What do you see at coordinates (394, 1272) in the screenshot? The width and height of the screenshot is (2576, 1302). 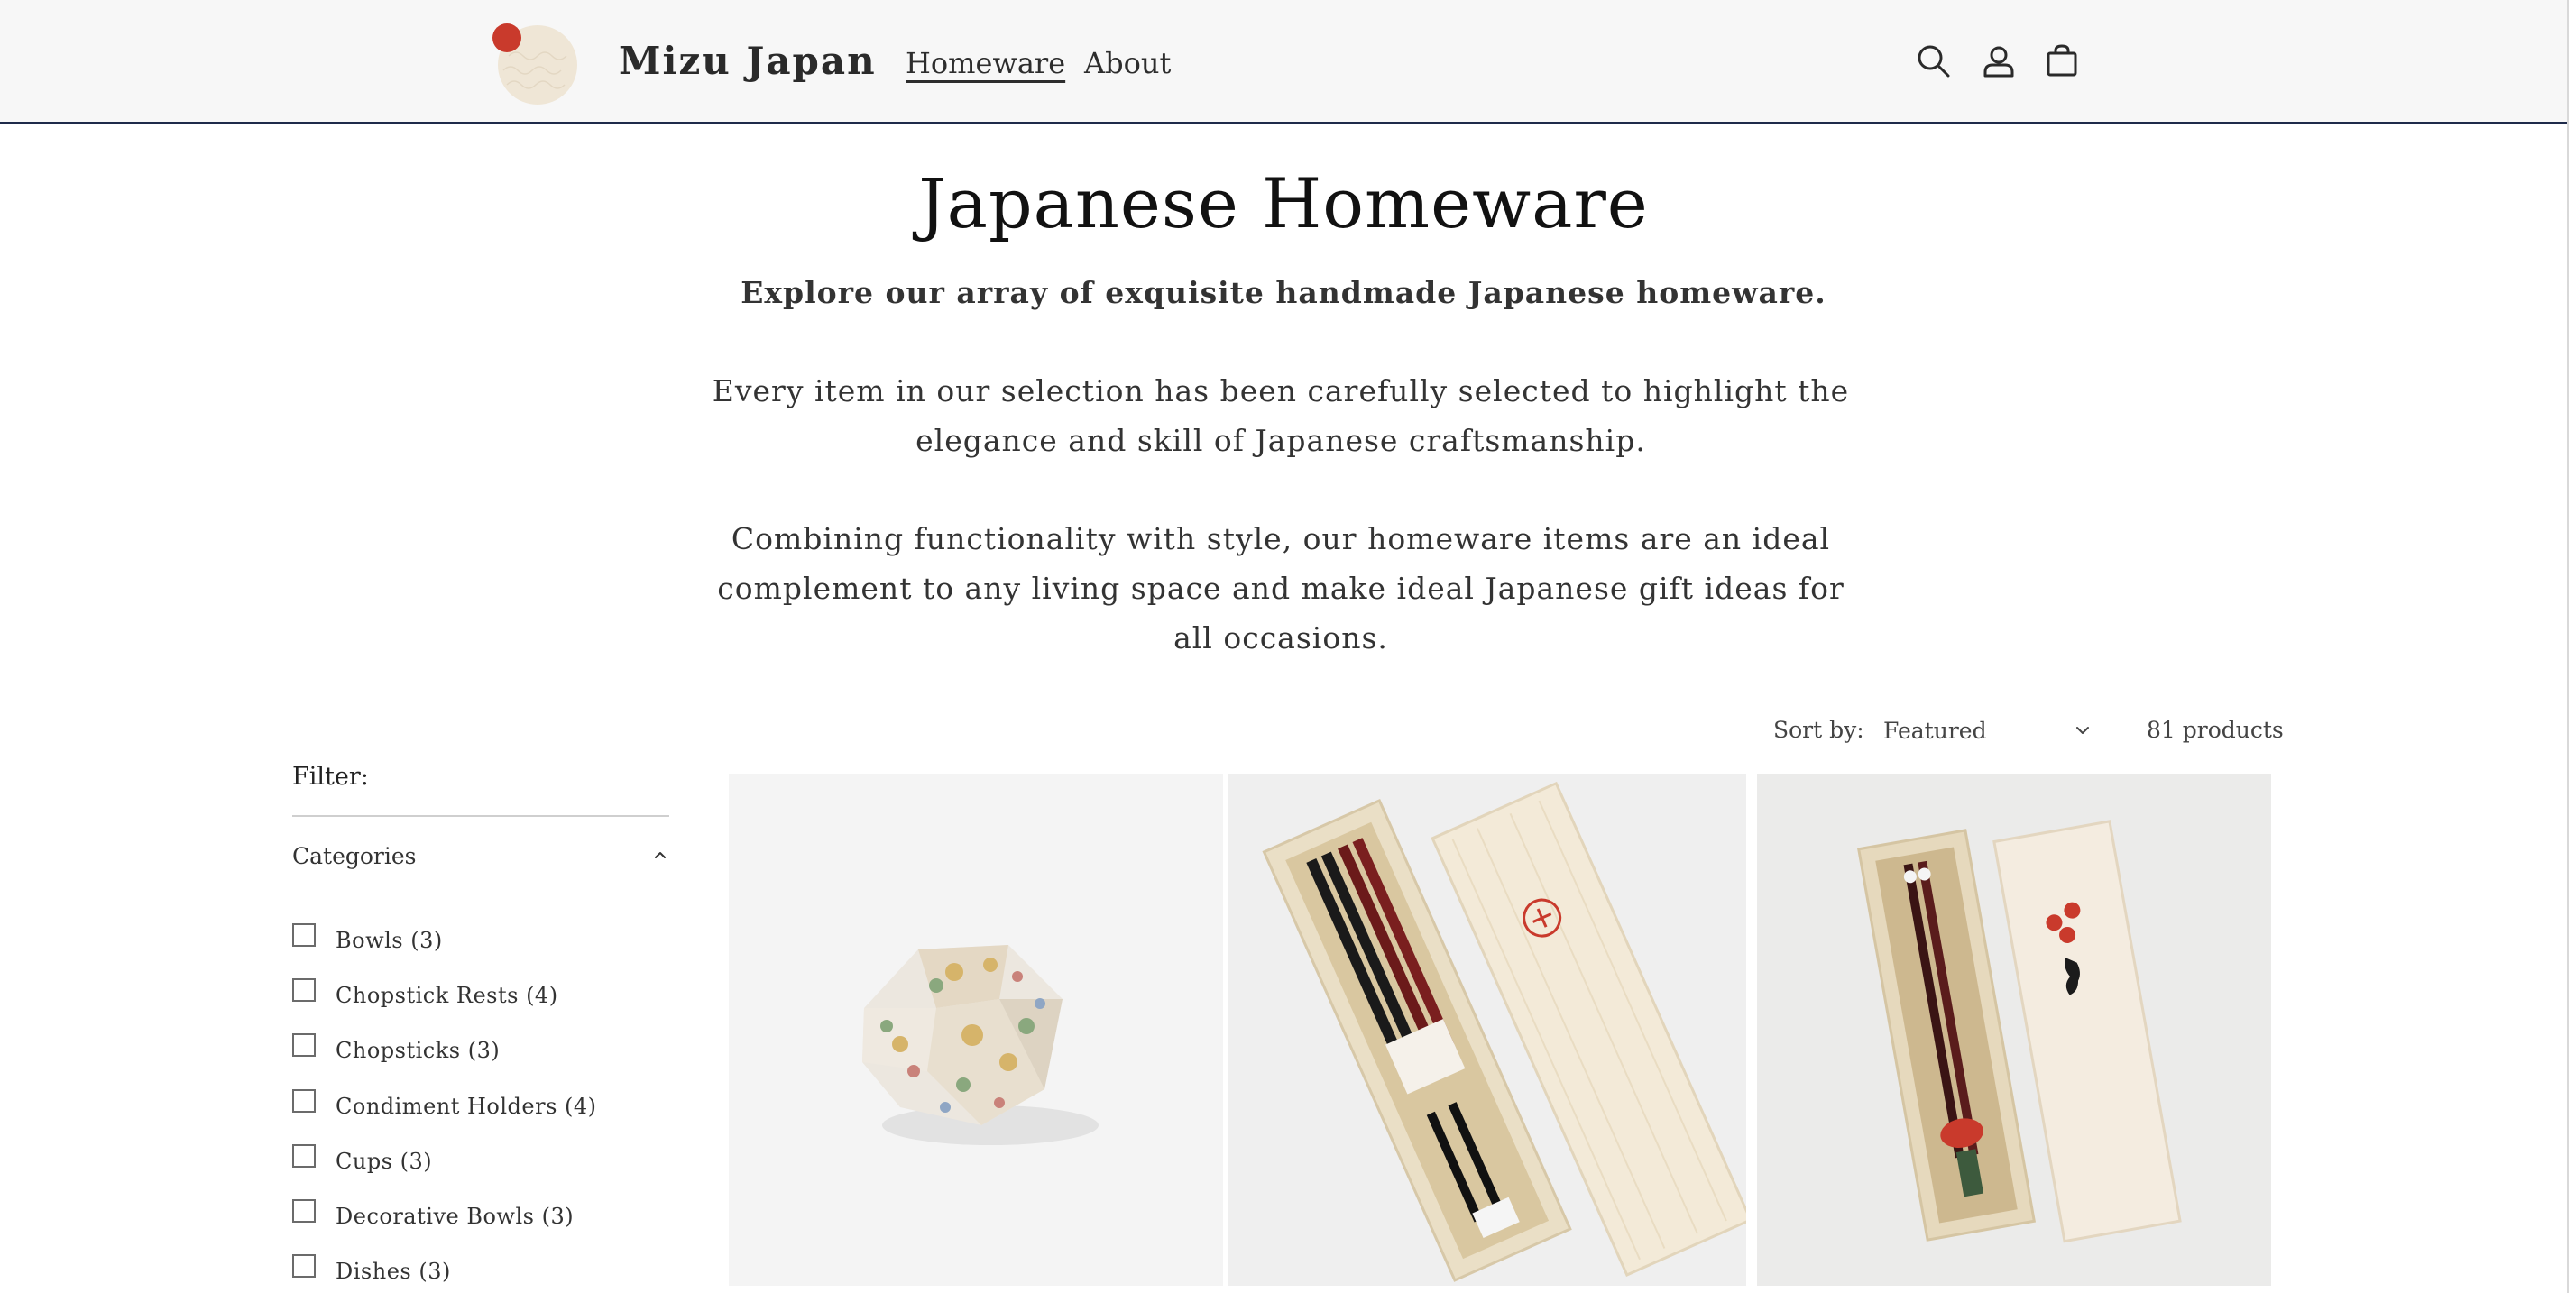 I see `category-label: Dishes (3)` at bounding box center [394, 1272].